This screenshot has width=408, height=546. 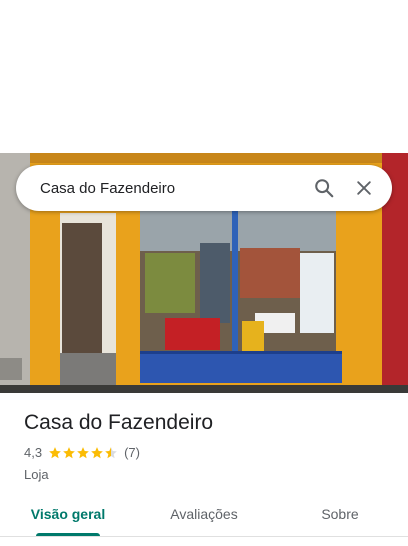 I want to click on star-half-icon, so click(x=111, y=452).